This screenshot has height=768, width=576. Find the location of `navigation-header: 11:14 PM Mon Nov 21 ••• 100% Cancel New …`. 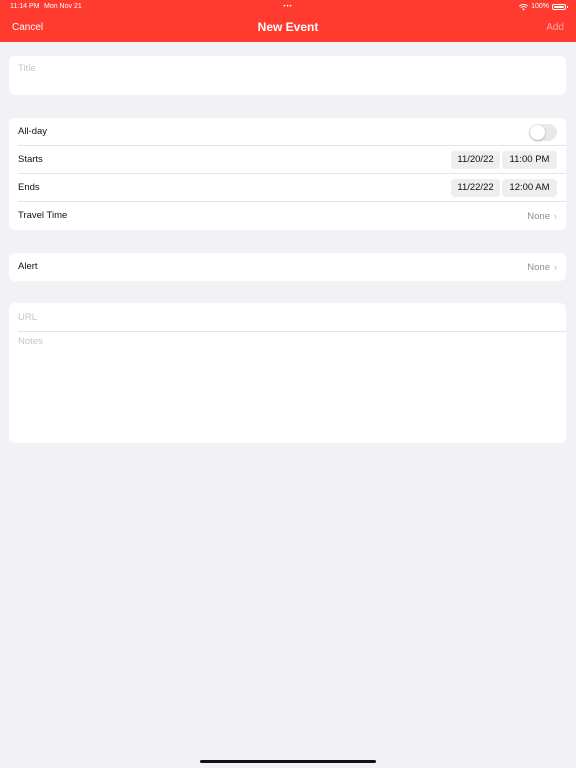

navigation-header: 11:14 PM Mon Nov 21 ••• 100% Cancel New … is located at coordinates (288, 21).